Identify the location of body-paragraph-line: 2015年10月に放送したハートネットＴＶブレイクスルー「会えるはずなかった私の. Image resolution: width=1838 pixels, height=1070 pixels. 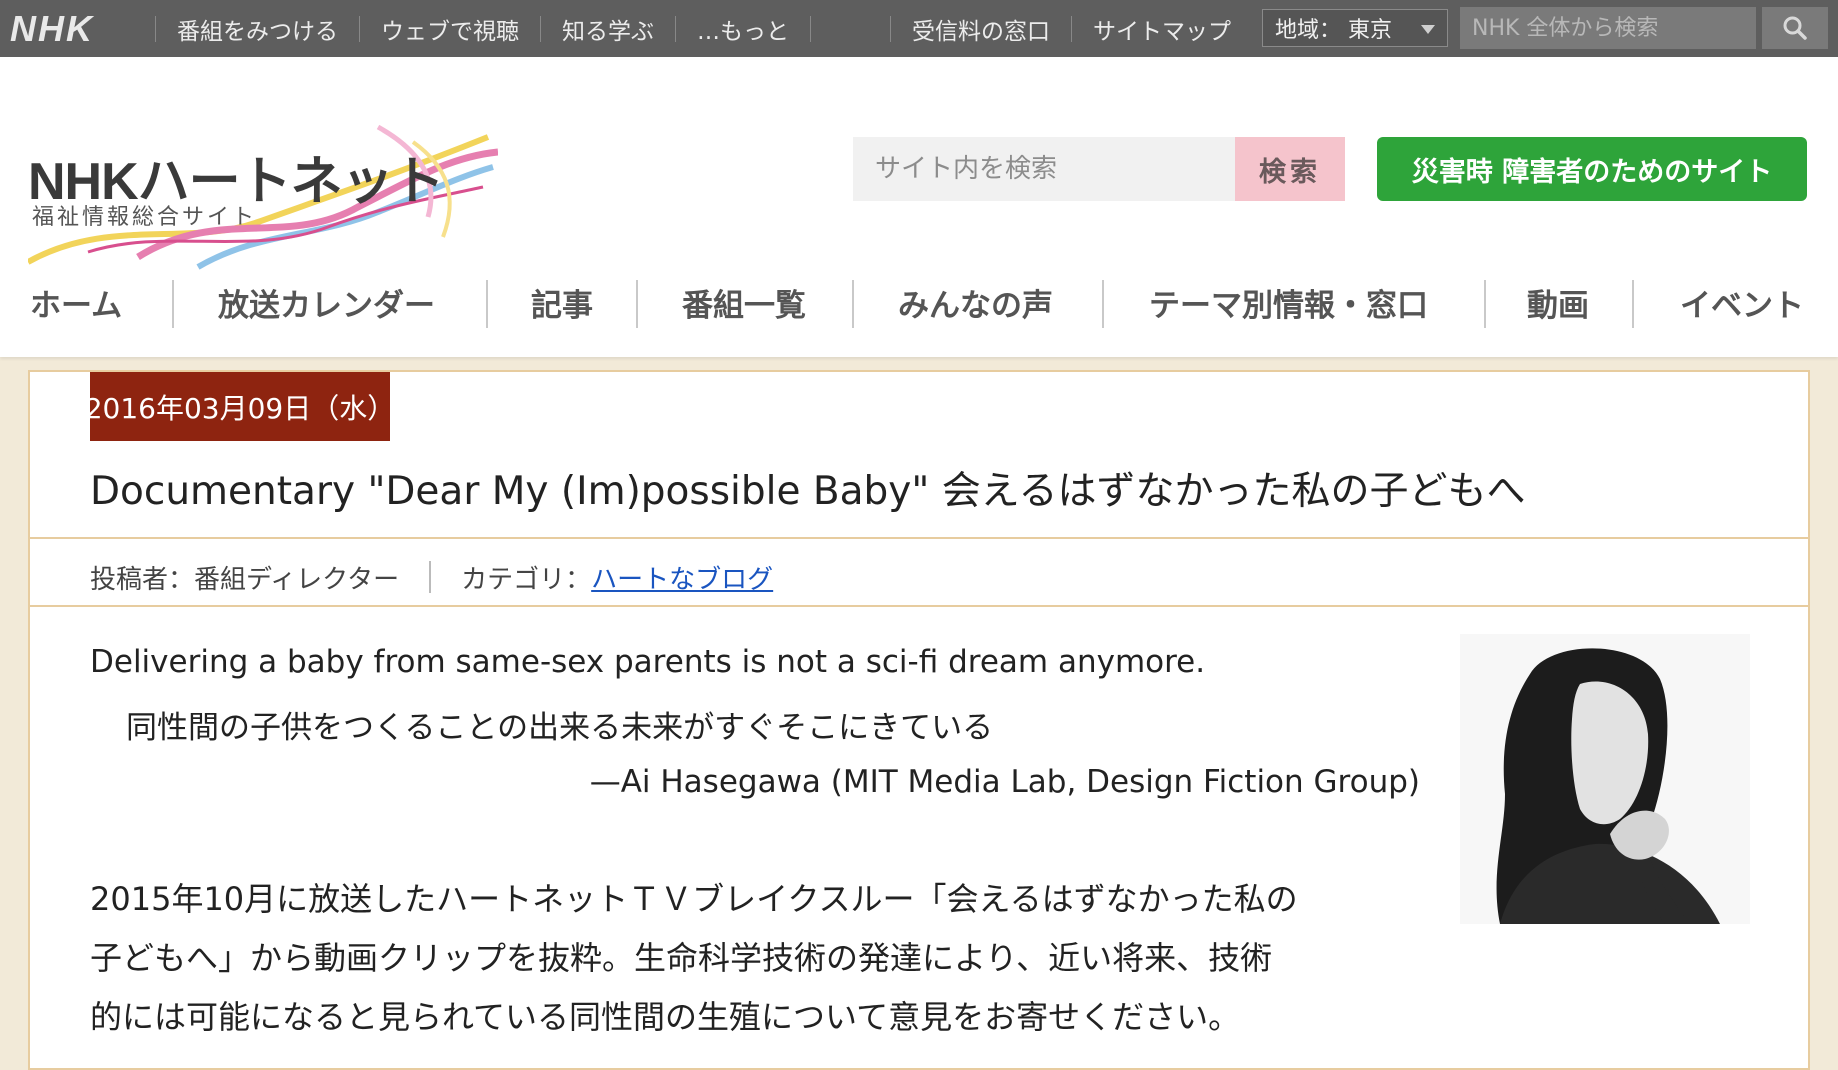
(694, 899).